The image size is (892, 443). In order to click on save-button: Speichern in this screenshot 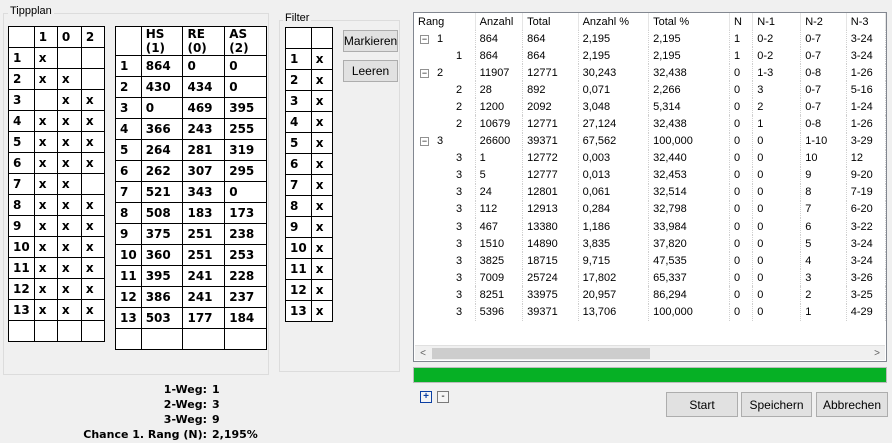, I will do `click(776, 404)`.